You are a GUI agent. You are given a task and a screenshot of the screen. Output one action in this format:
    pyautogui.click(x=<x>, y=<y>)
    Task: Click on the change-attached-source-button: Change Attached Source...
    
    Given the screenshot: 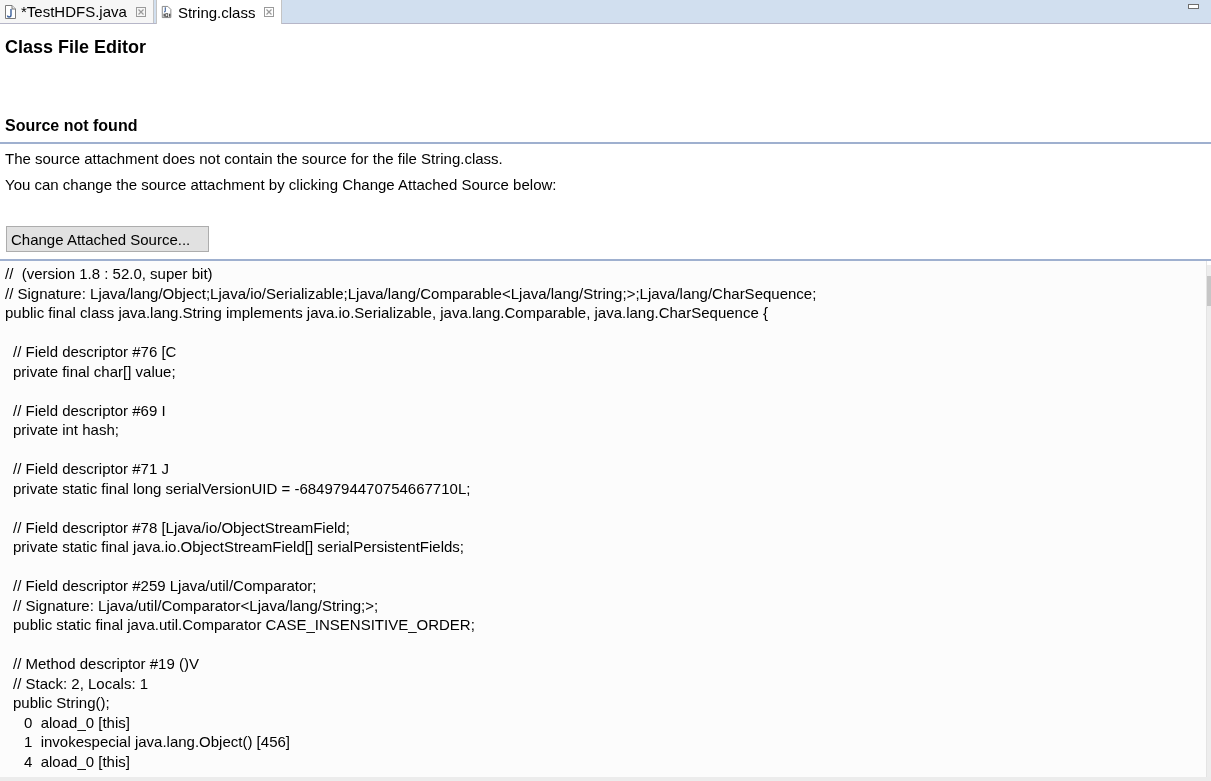 What is the action you would take?
    pyautogui.click(x=107, y=239)
    